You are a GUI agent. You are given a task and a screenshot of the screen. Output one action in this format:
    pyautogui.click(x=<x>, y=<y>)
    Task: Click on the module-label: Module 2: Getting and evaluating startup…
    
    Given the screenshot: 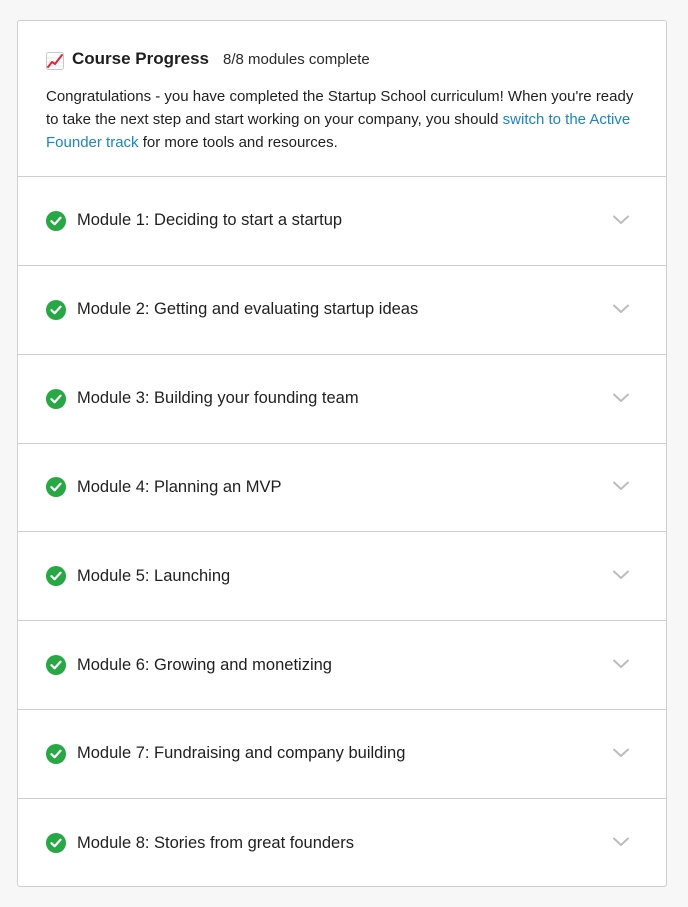 What is the action you would take?
    pyautogui.click(x=248, y=309)
    